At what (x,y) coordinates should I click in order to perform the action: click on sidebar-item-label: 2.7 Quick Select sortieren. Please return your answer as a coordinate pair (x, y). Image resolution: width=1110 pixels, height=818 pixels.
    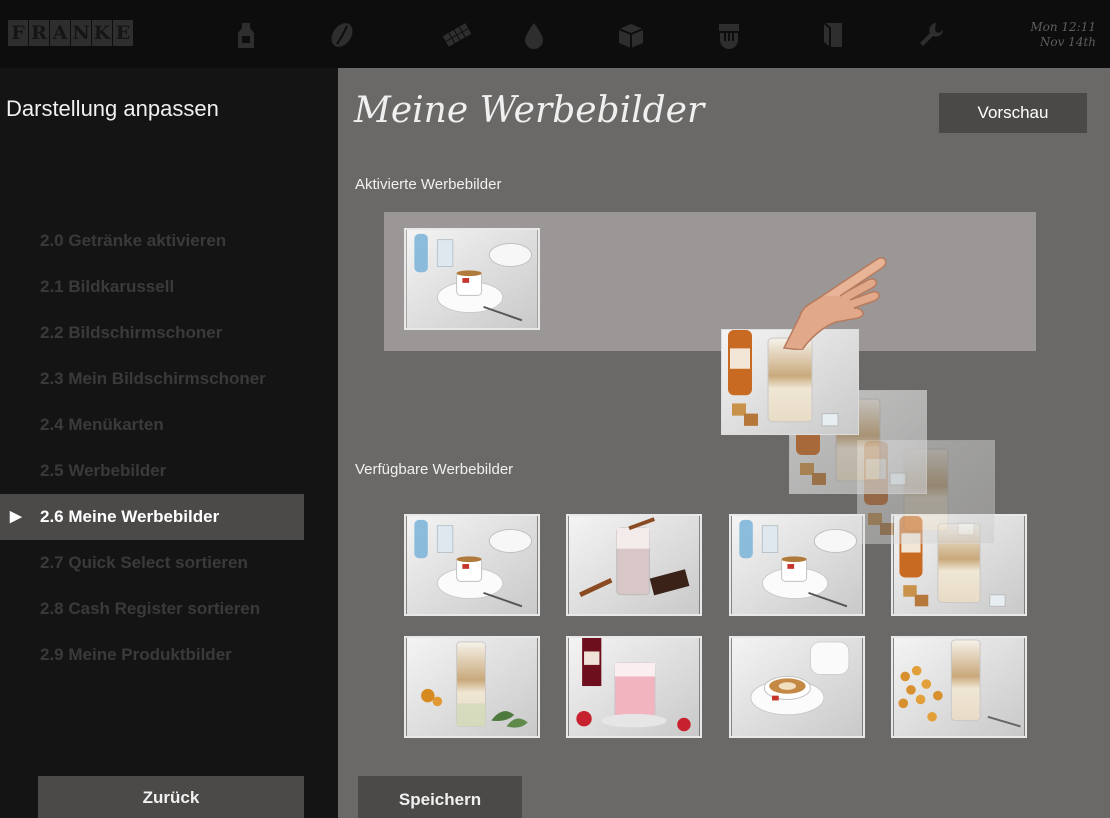
    Looking at the image, I should click on (144, 562).